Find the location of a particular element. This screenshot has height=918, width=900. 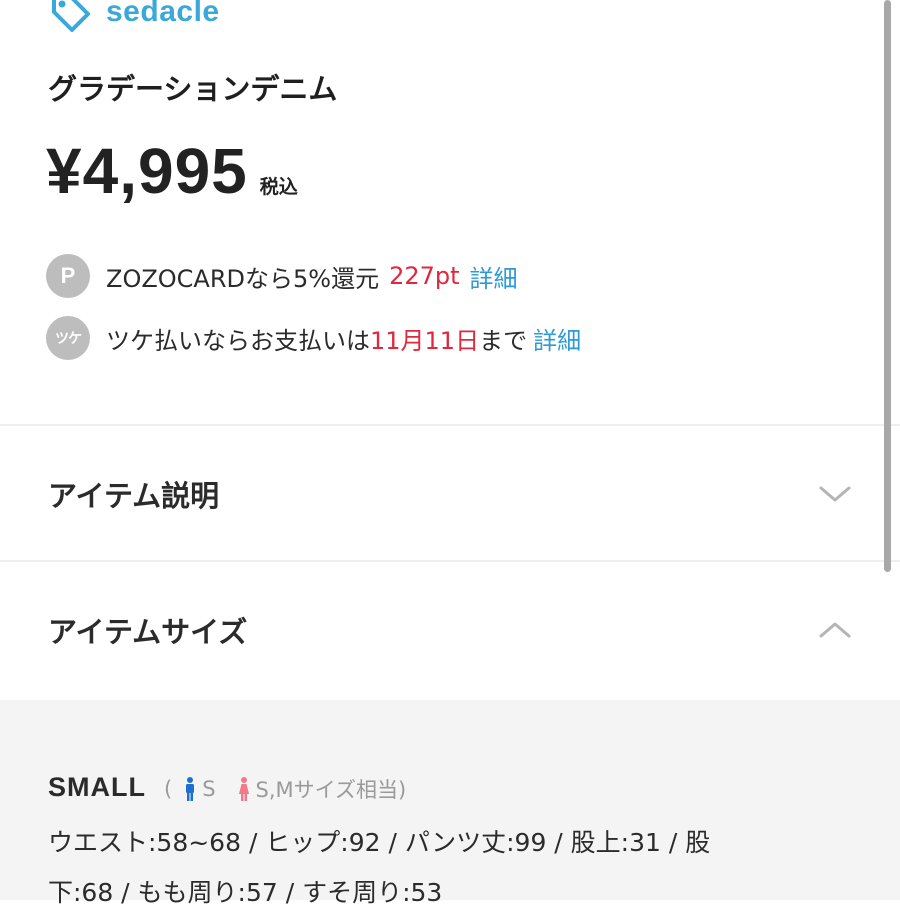

tsuke-badge-icon: ツケ is located at coordinates (68, 338).